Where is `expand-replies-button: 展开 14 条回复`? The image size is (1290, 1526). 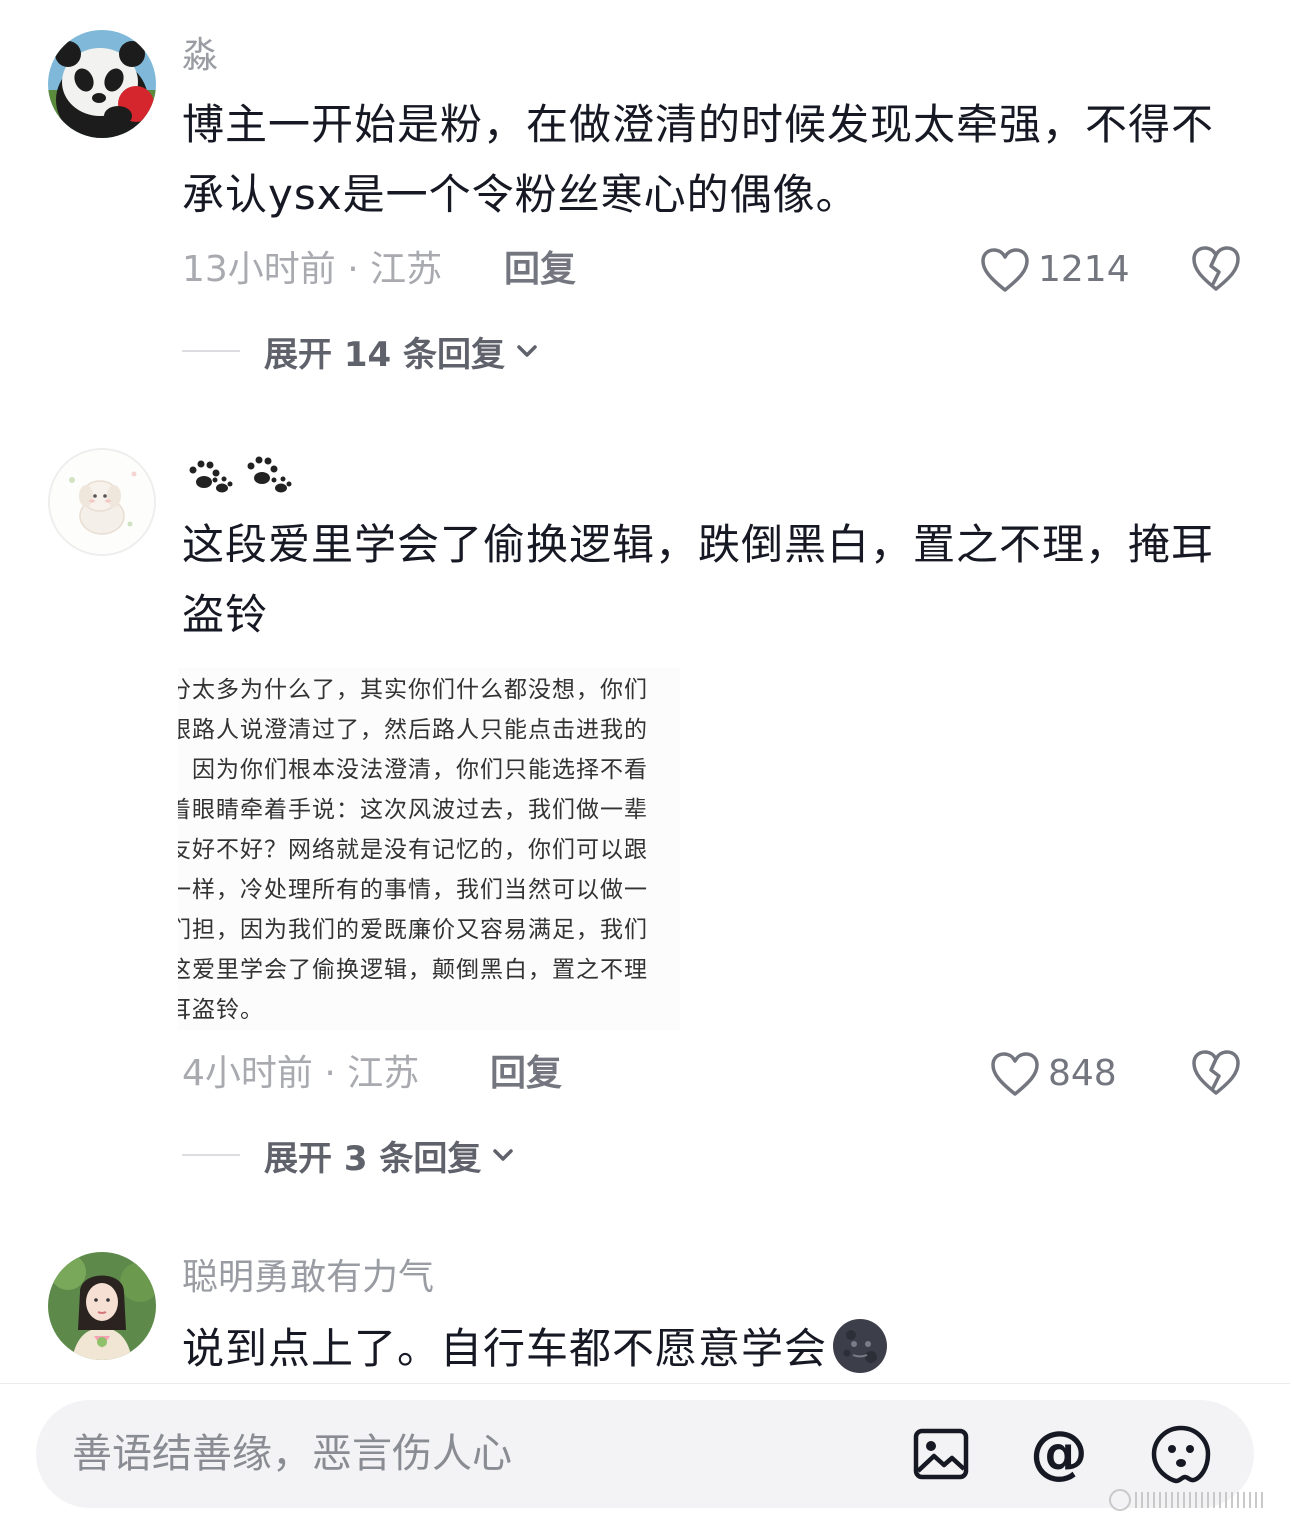
expand-replies-button: 展开 14 条回复 is located at coordinates (361, 351).